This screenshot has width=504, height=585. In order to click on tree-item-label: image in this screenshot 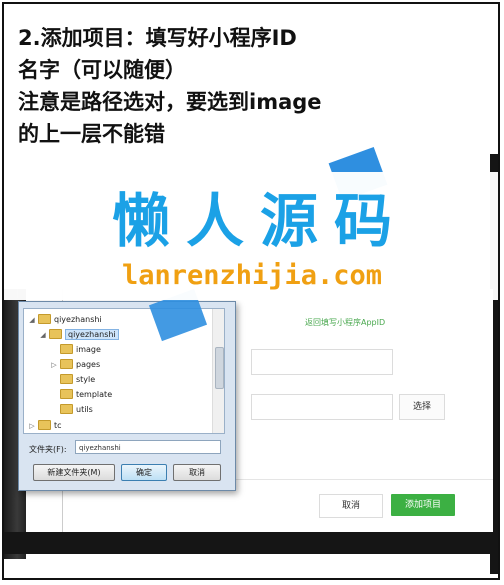, I will do `click(88, 349)`.